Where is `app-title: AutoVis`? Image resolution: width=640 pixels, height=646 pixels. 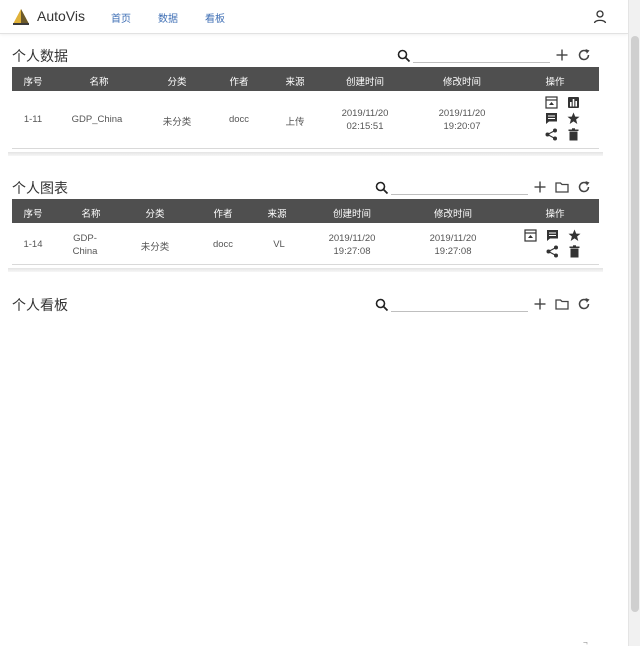
app-title: AutoVis is located at coordinates (61, 16).